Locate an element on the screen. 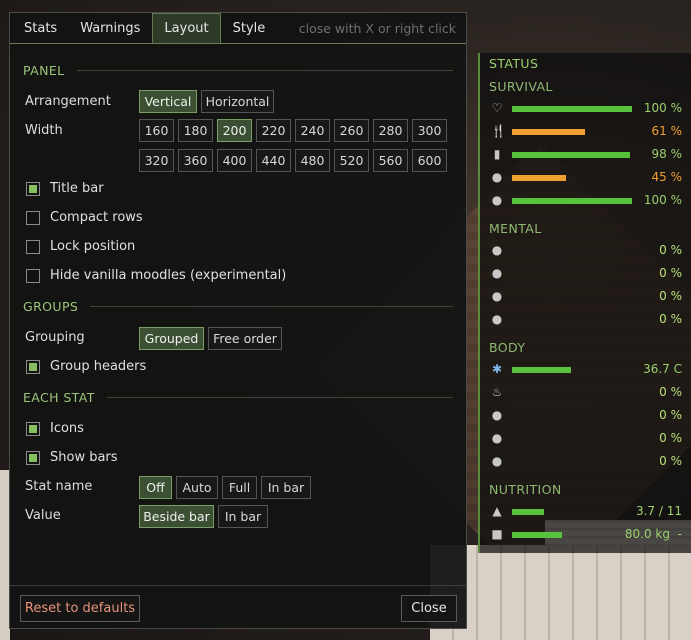  width-option-160-button: 160 is located at coordinates (156, 130).